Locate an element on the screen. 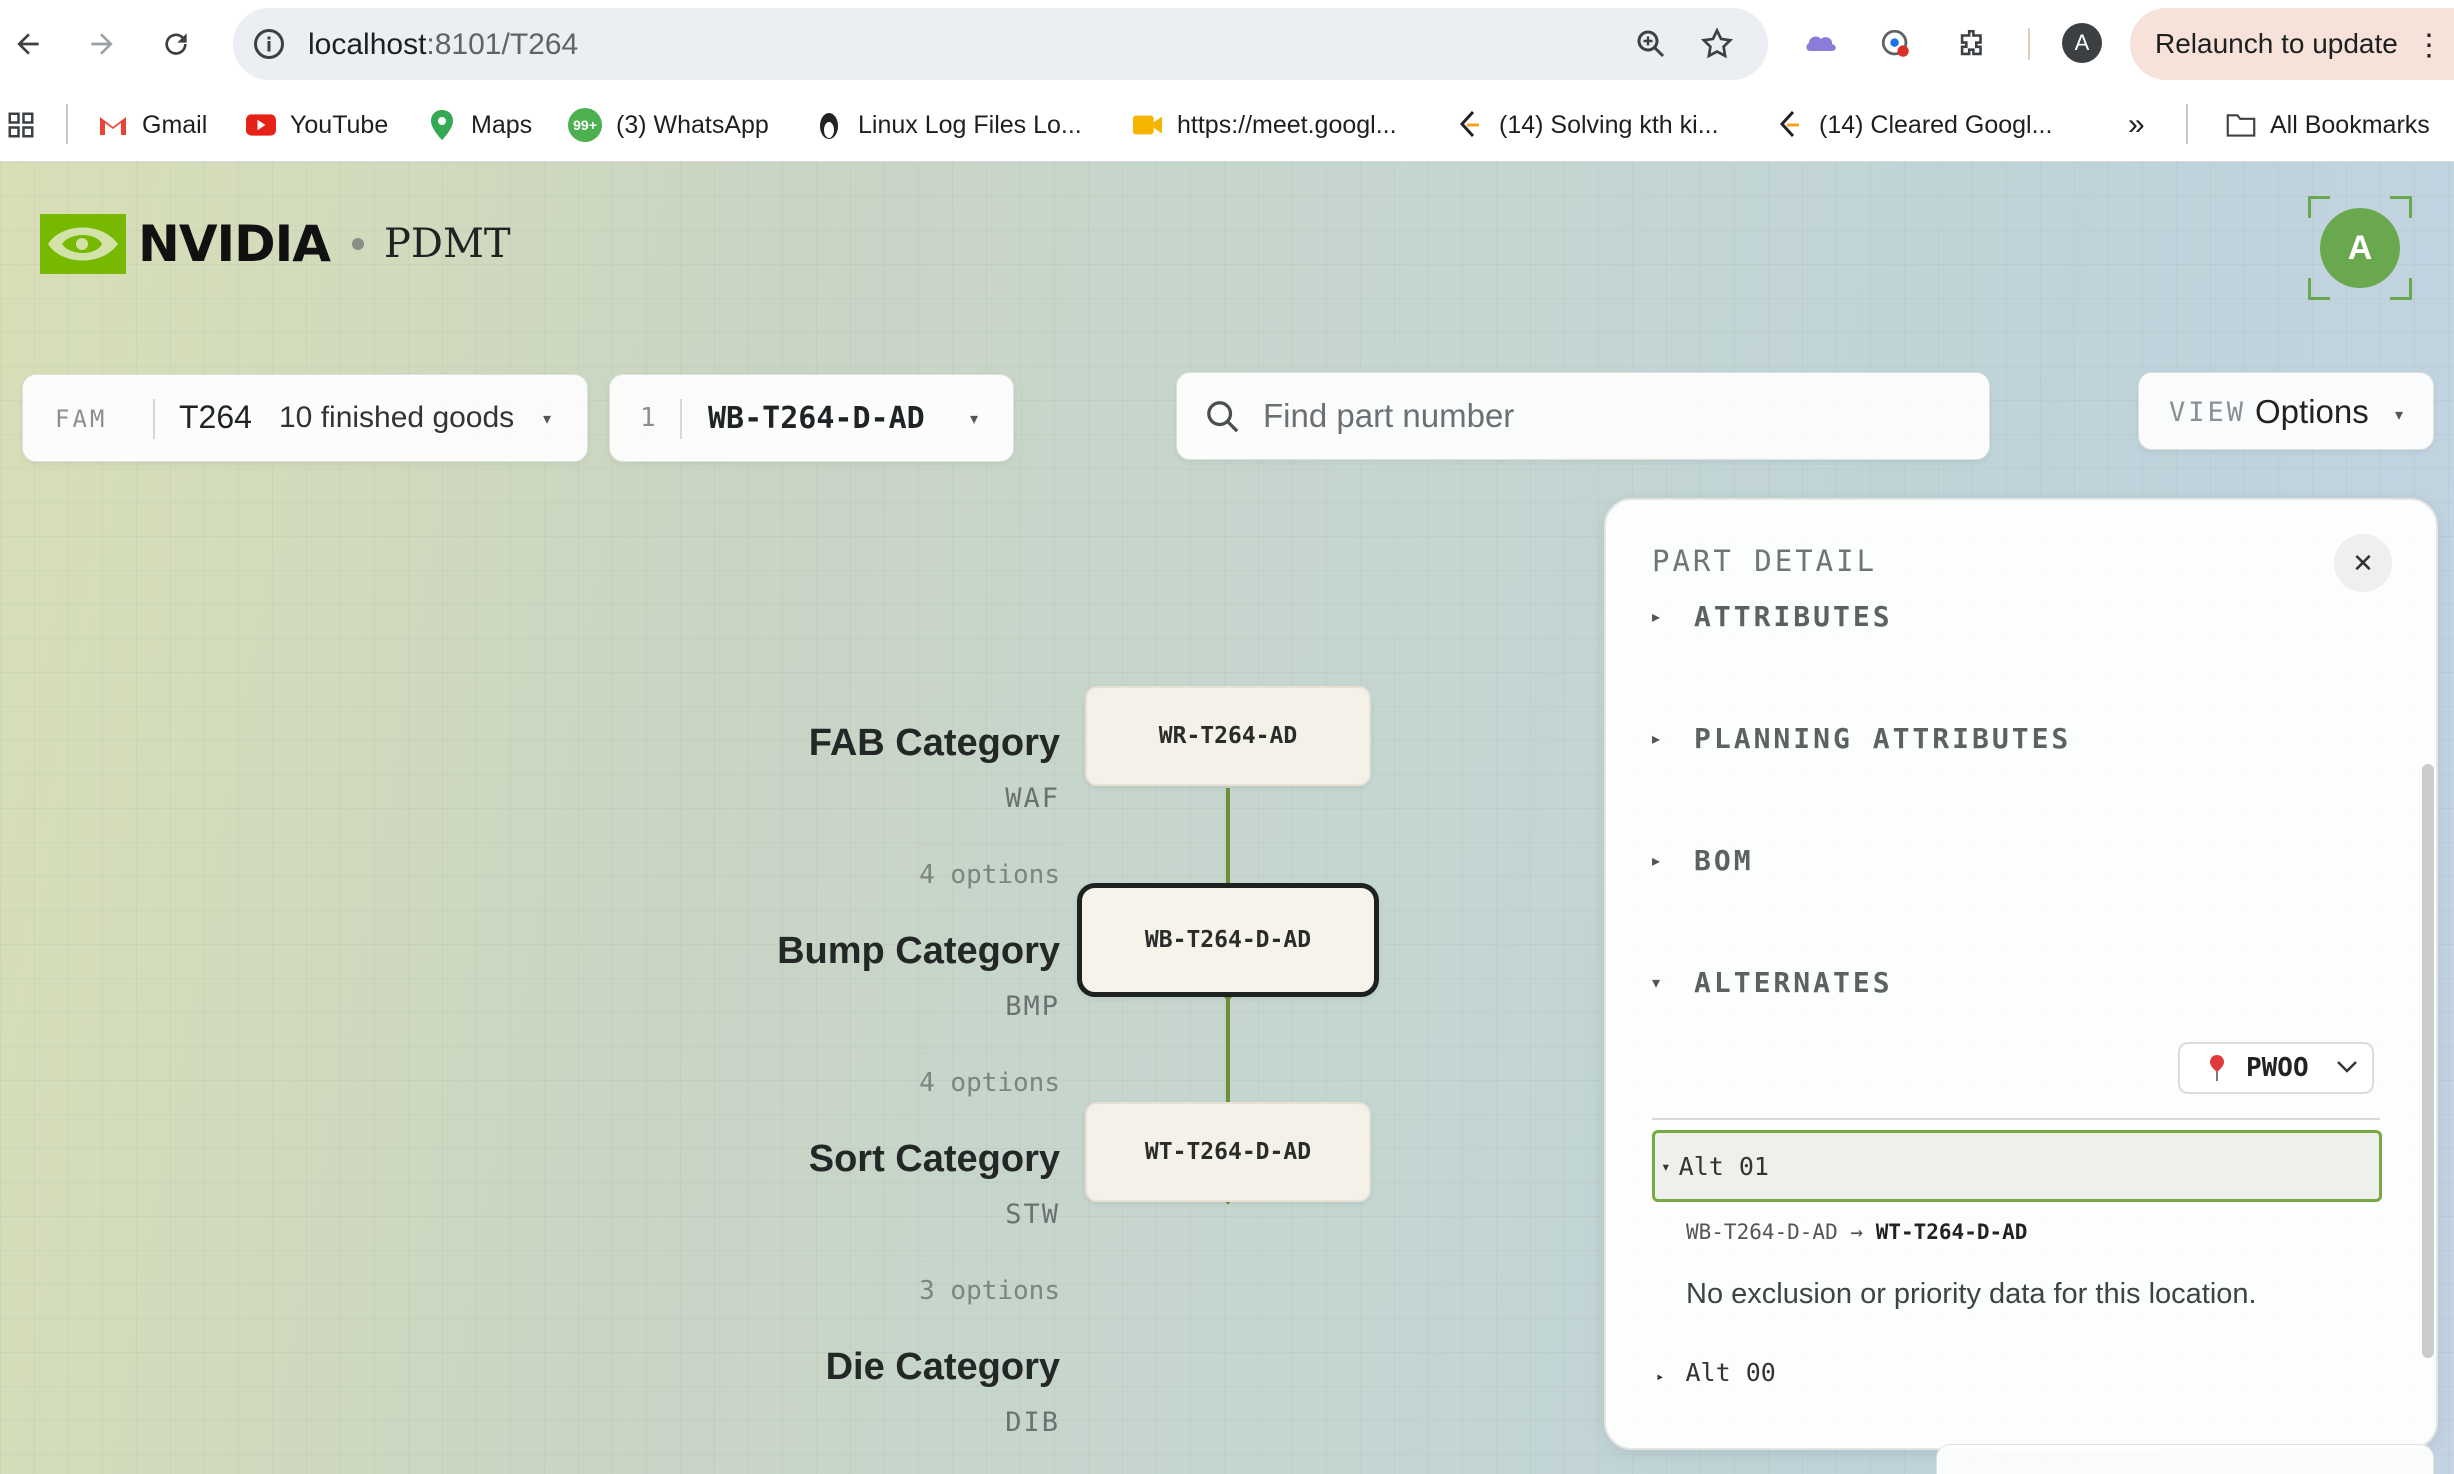 Image resolution: width=2454 pixels, height=1474 pixels. category-code: STW is located at coordinates (1032, 1214).